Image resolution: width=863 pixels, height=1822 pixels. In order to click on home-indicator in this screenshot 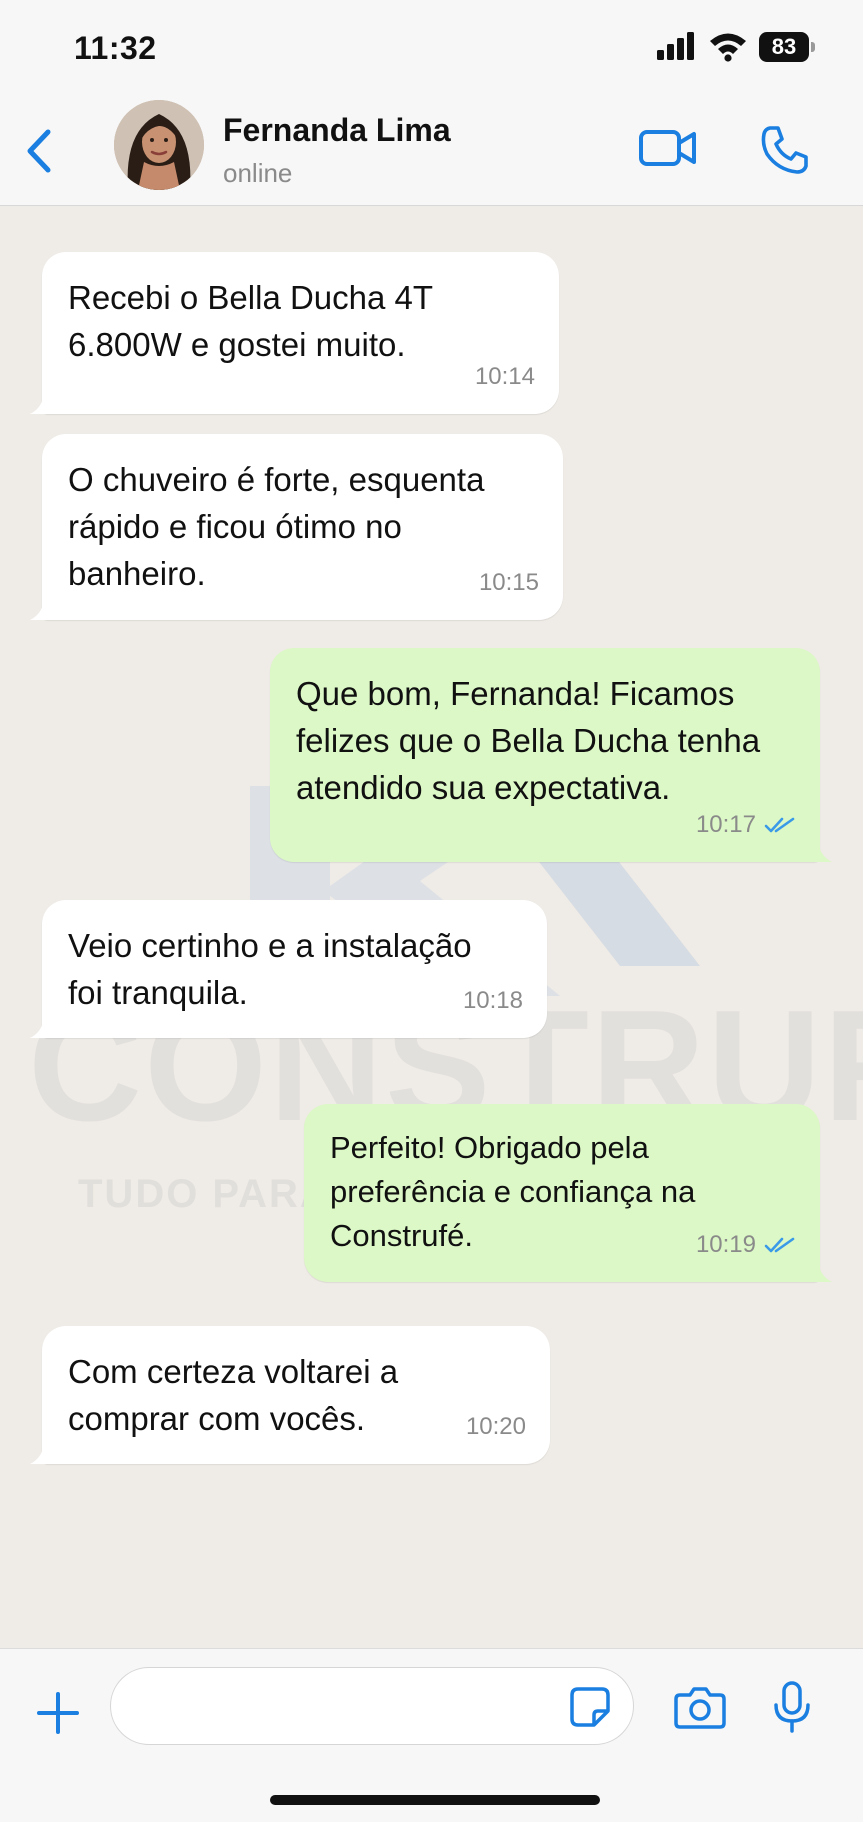, I will do `click(435, 1800)`.